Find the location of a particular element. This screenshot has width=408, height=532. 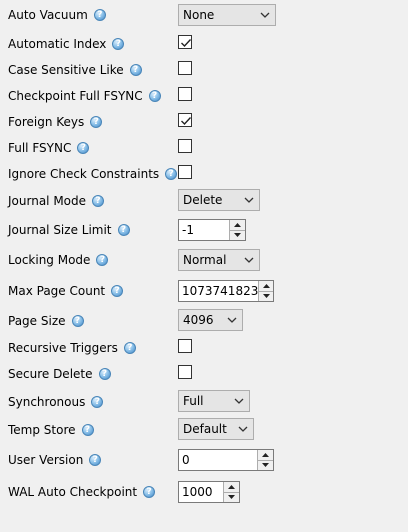

secure-delete-label: Secure Delete is located at coordinates (50, 374).